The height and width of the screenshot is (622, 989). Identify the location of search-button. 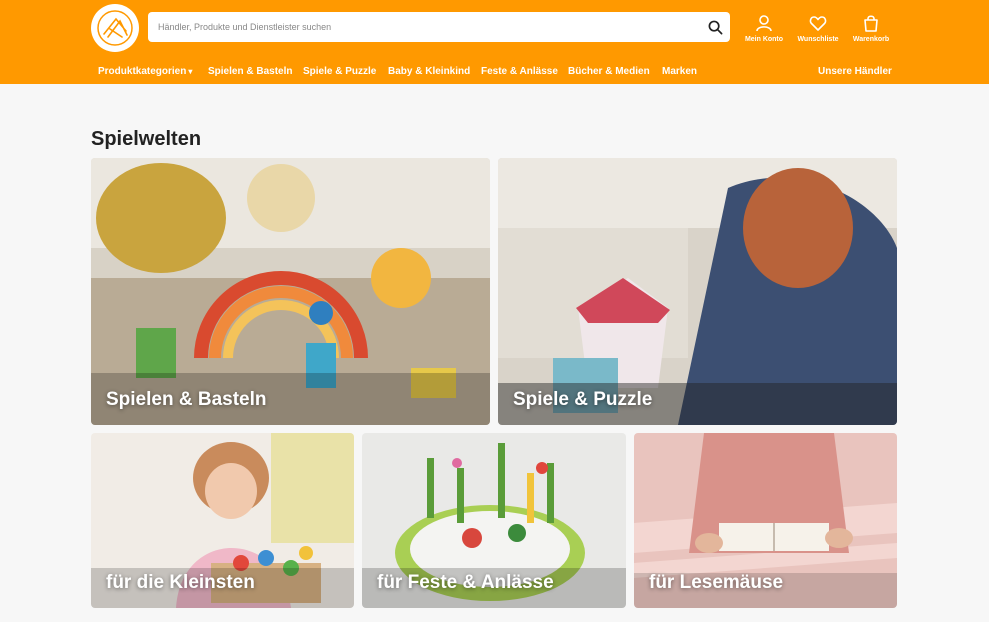
(715, 27).